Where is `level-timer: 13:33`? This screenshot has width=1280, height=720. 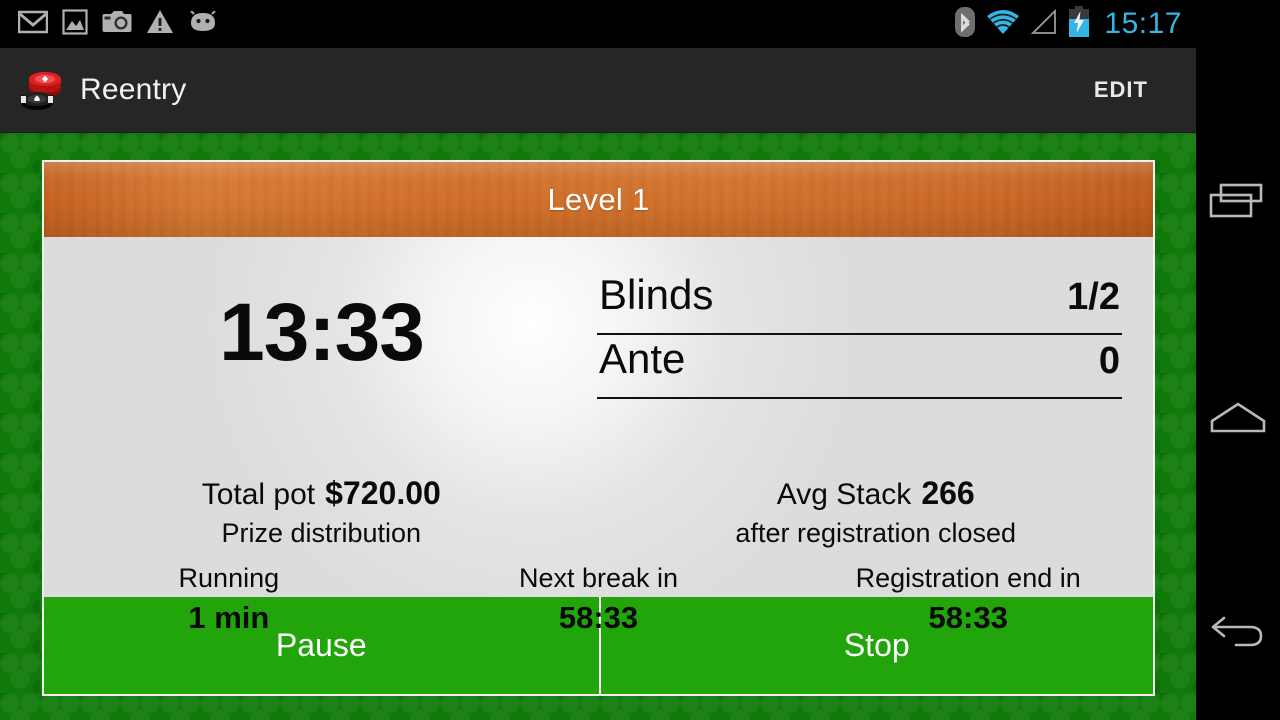 level-timer: 13:33 is located at coordinates (321, 333).